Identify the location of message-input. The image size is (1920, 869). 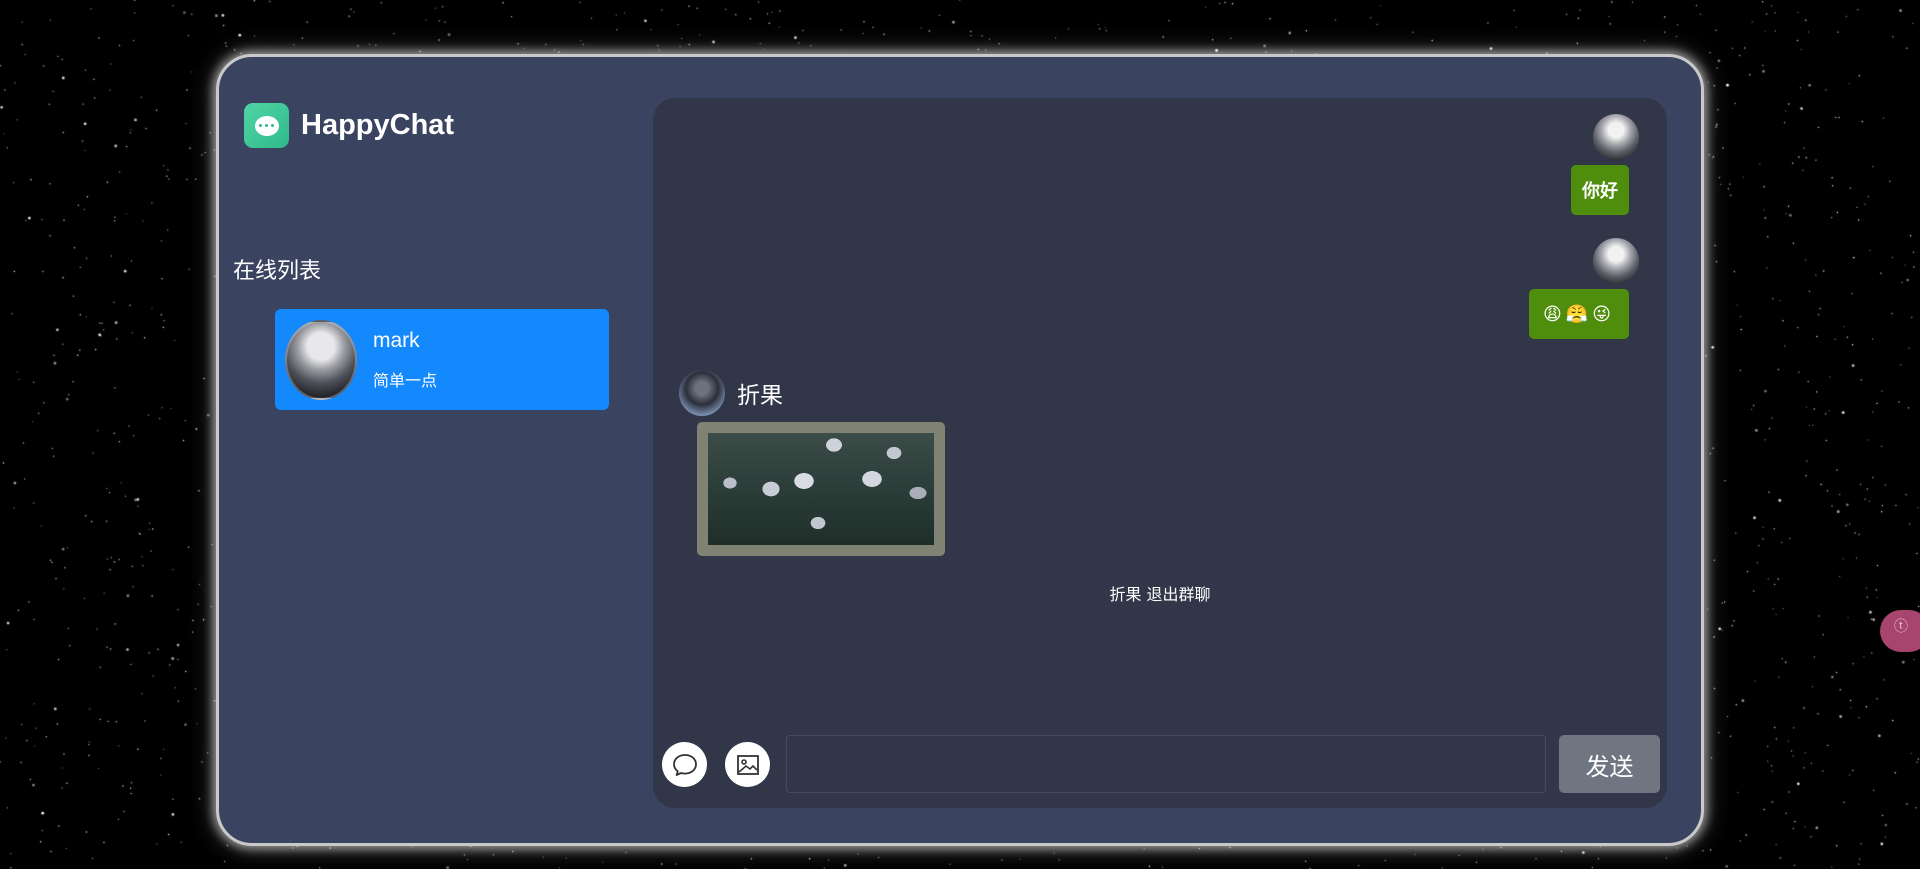
(1166, 764).